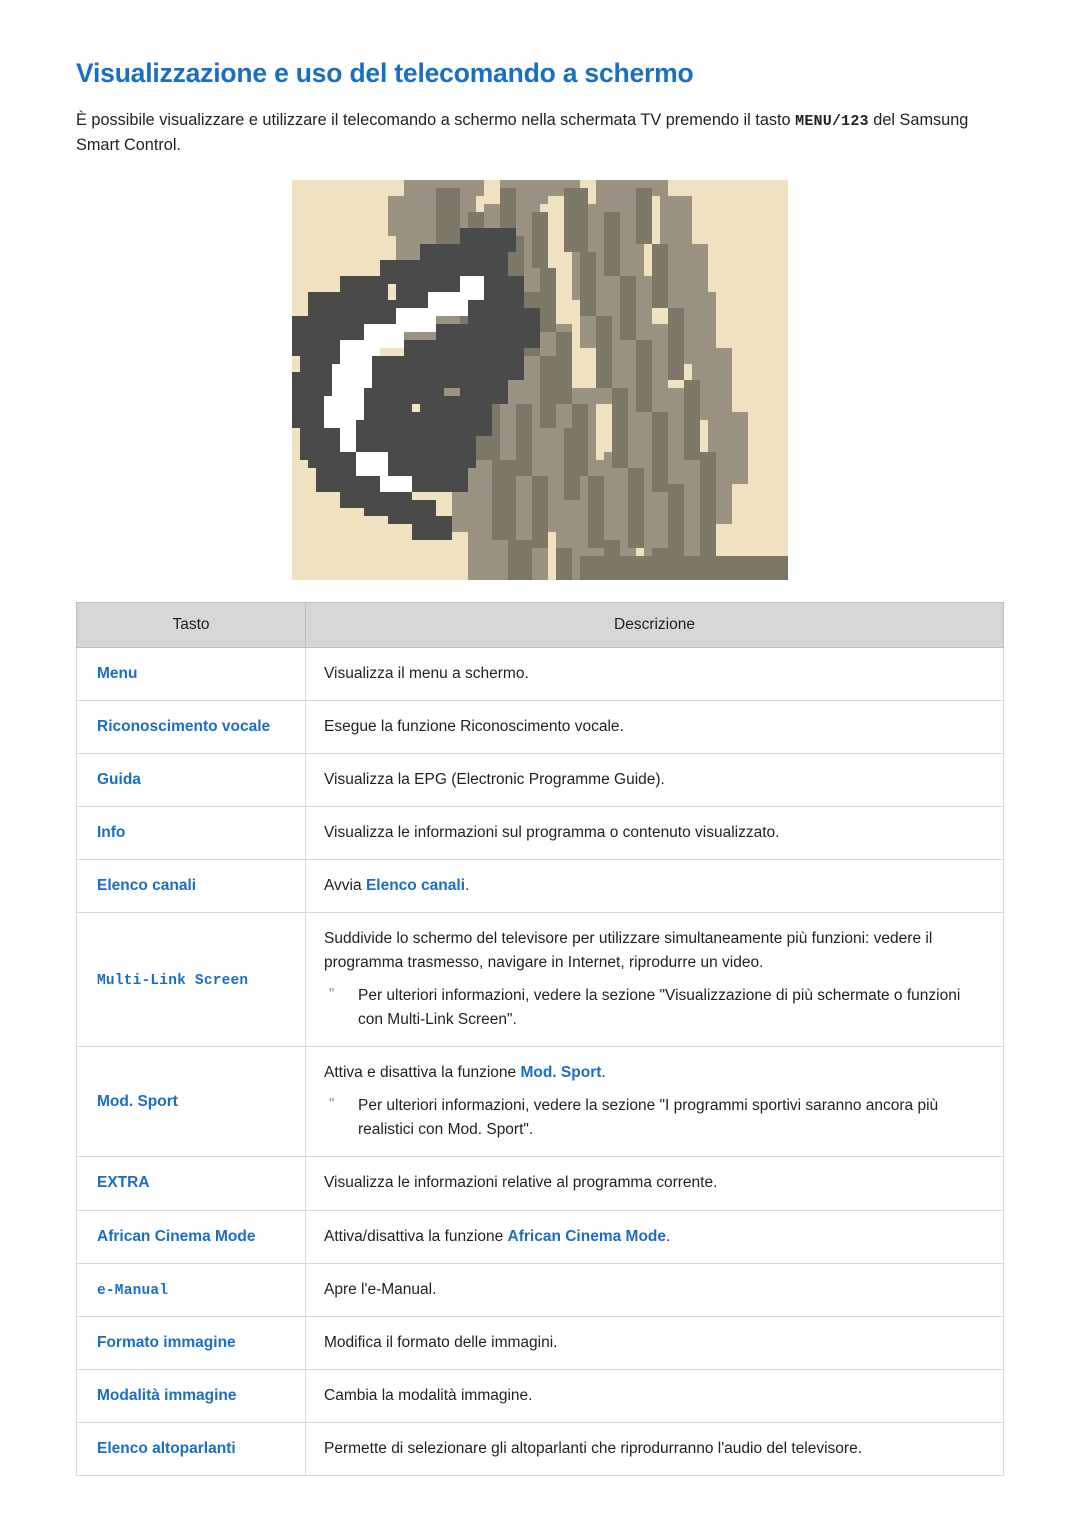 Image resolution: width=1080 pixels, height=1527 pixels. Describe the element at coordinates (167, 1395) in the screenshot. I see `key-label: Modalità immagine` at that location.